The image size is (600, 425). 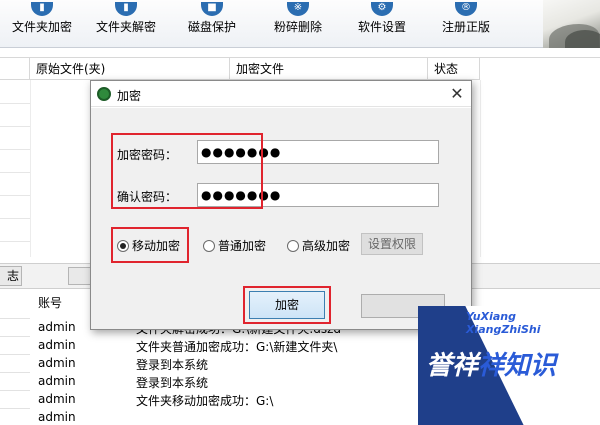 I want to click on shred-delete-label: 粉碎删除, so click(x=297, y=27).